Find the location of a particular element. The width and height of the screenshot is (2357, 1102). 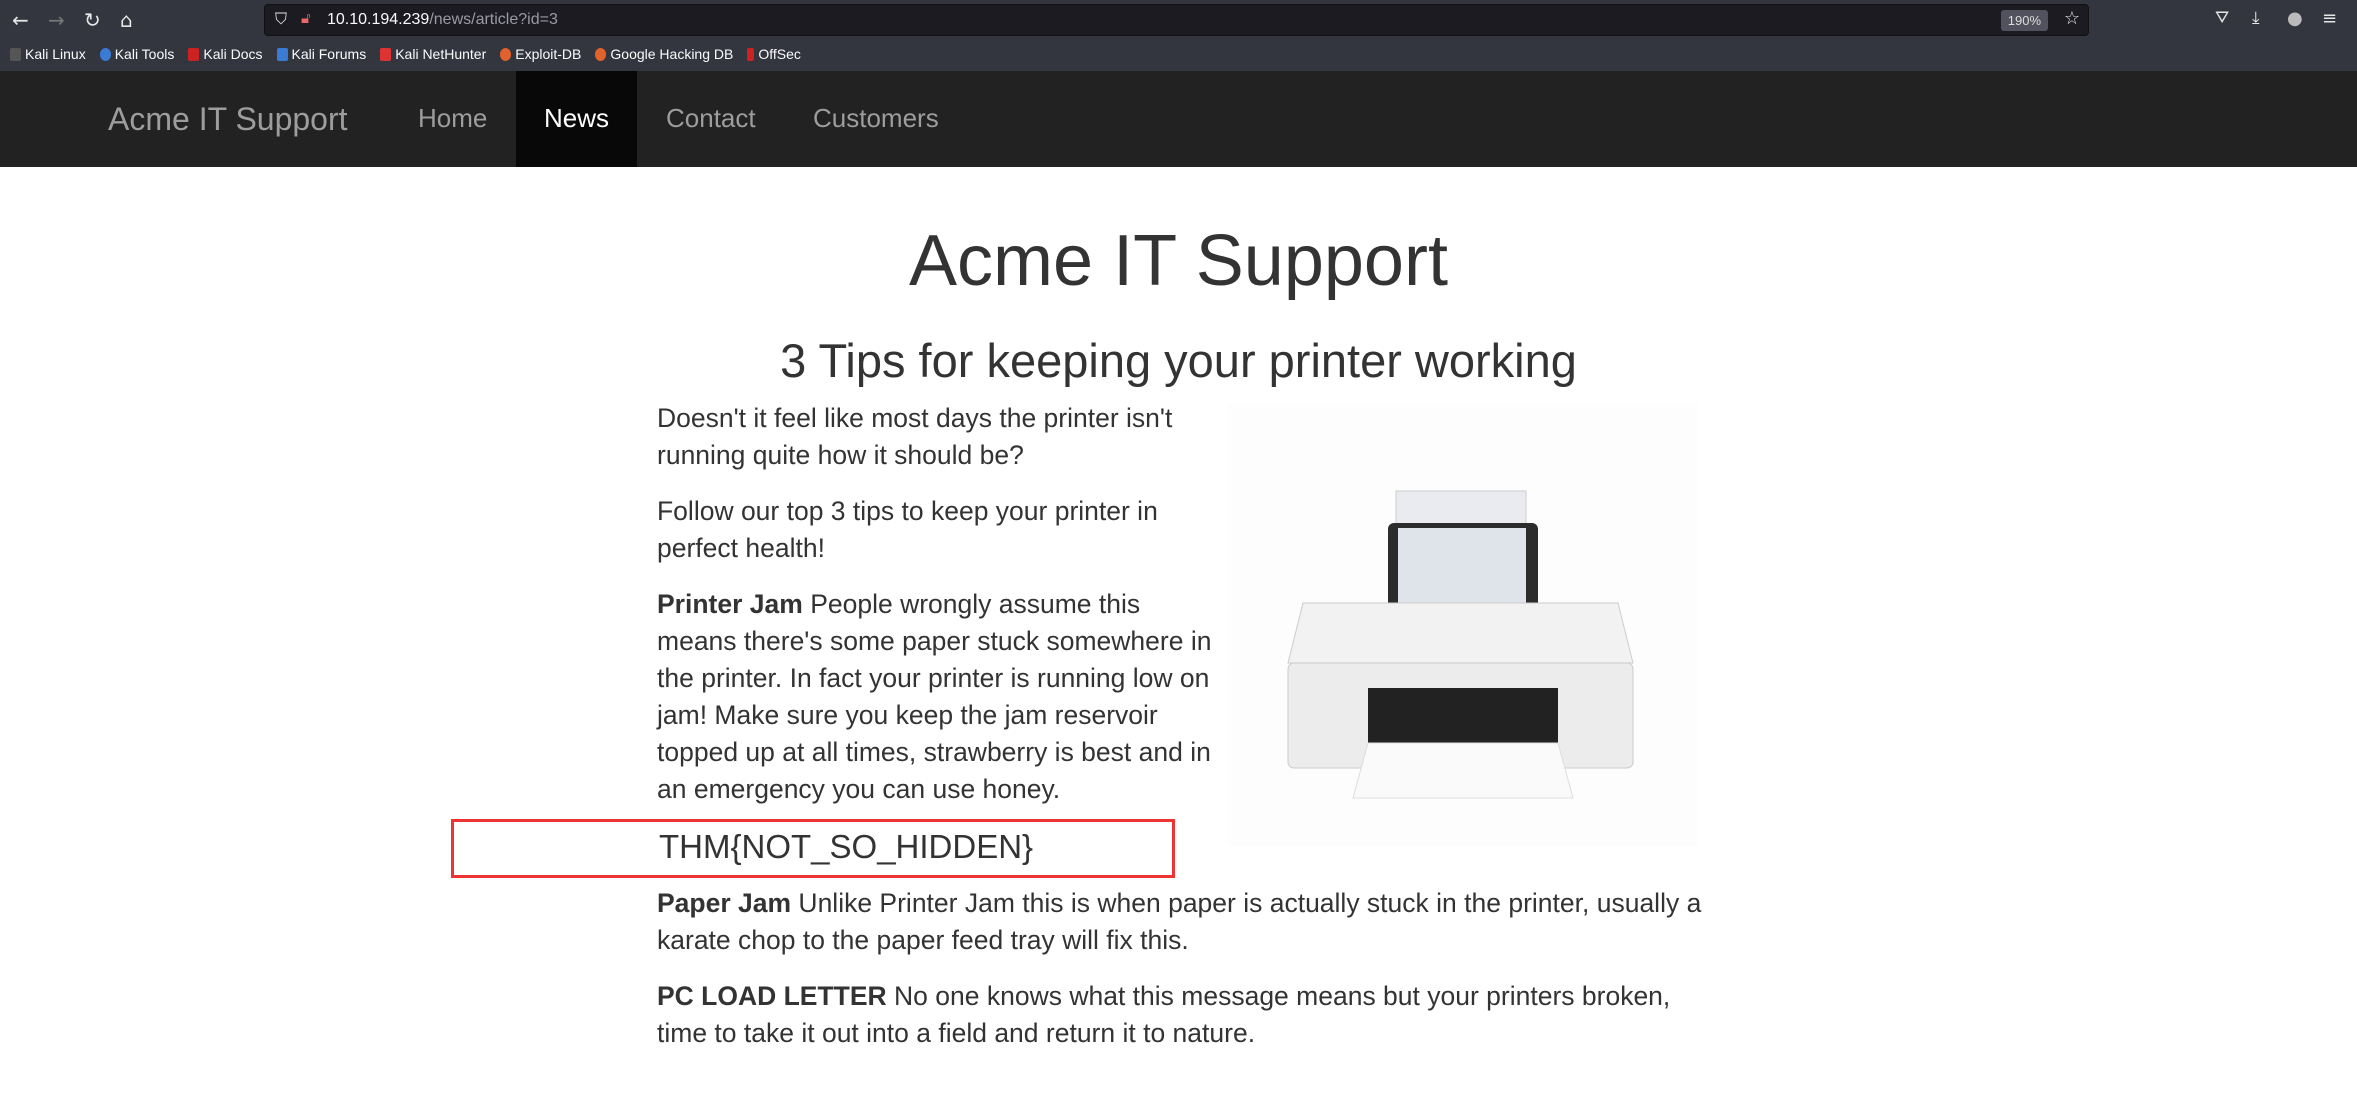

bookmark-kali-tools: Kali Tools is located at coordinates (136, 54).